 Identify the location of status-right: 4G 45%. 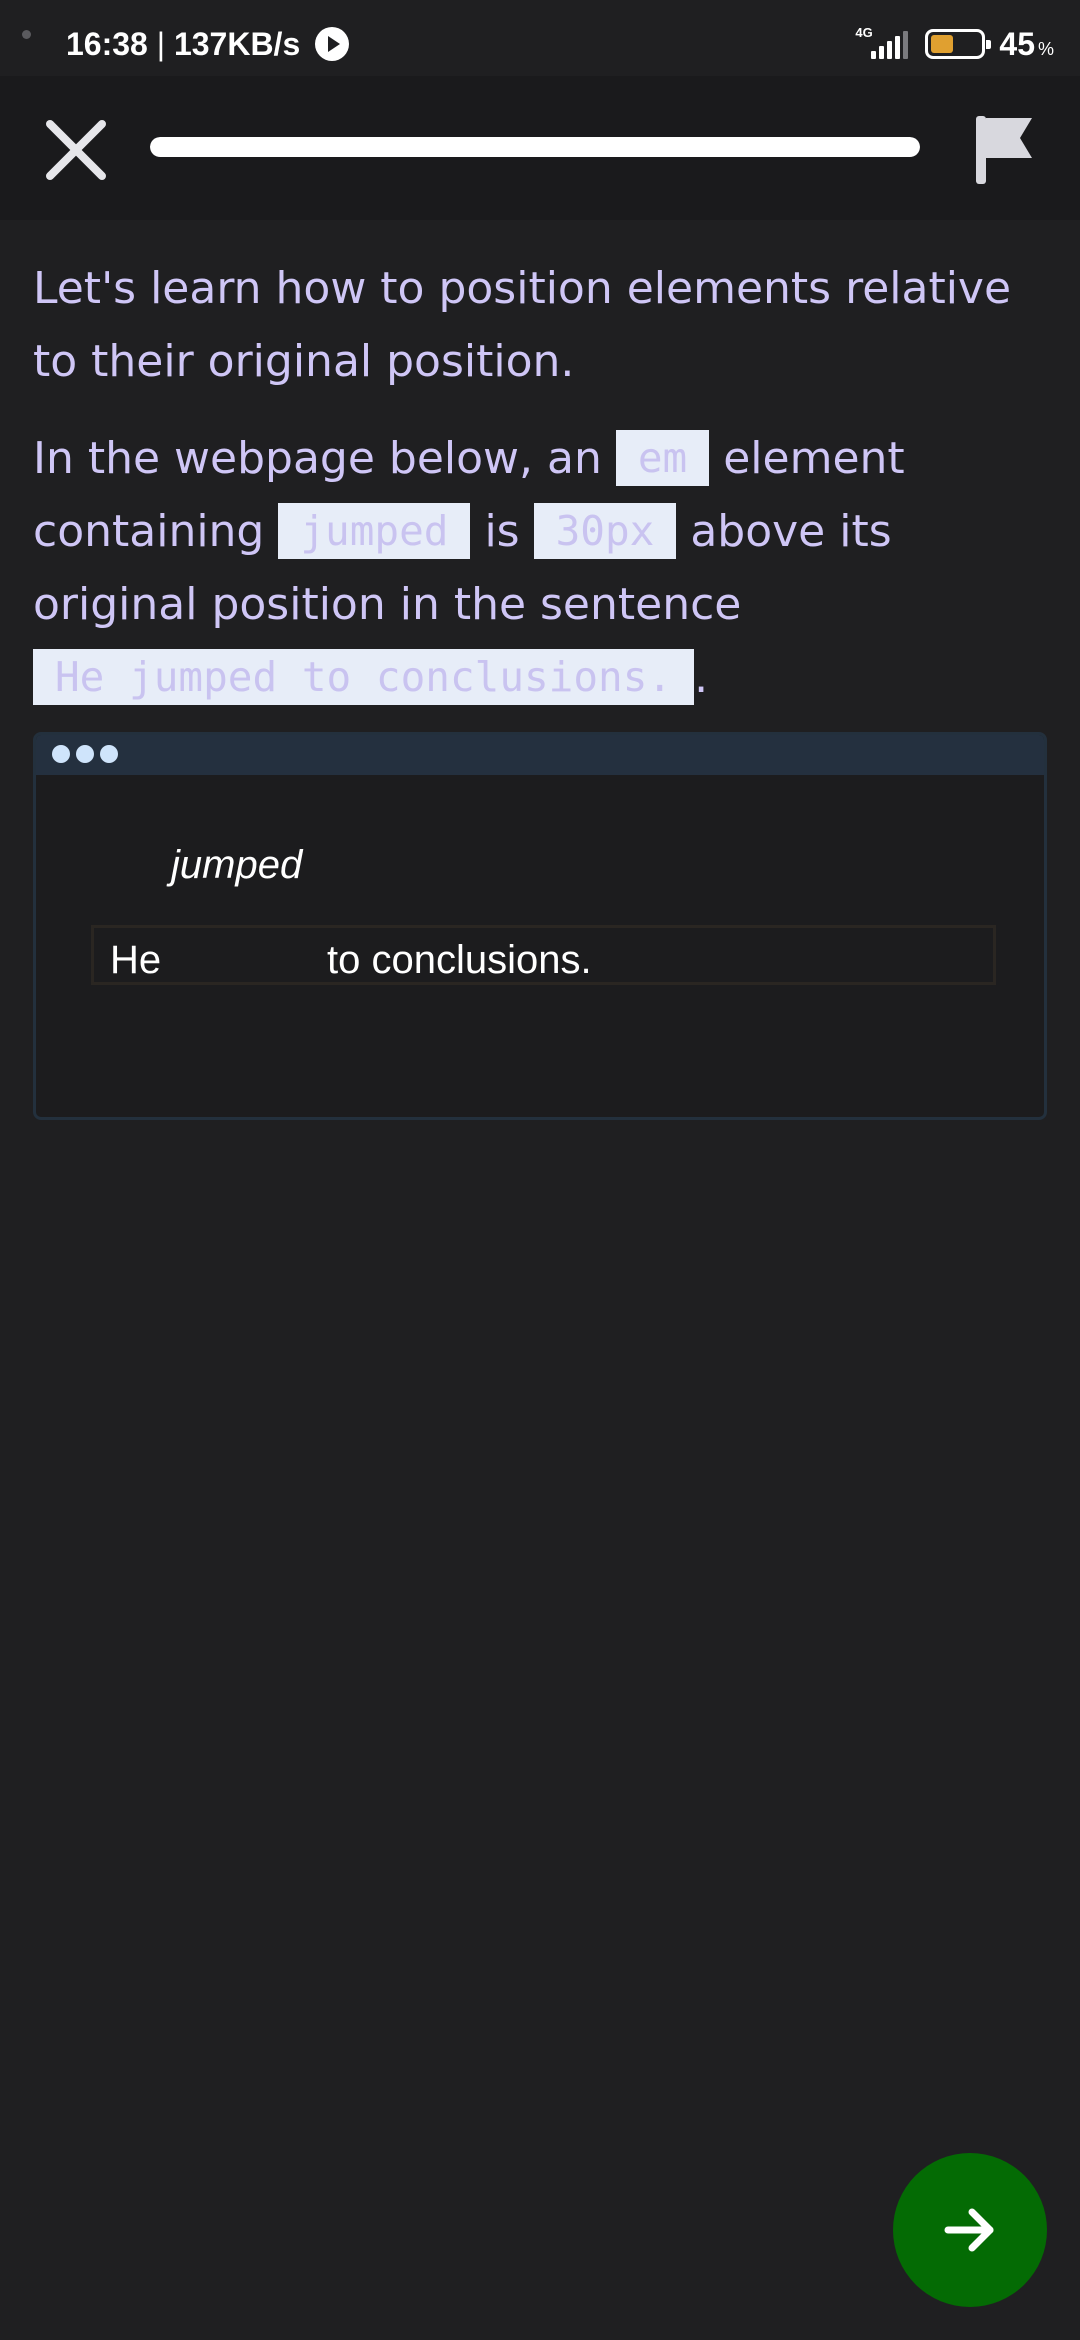
(953, 44).